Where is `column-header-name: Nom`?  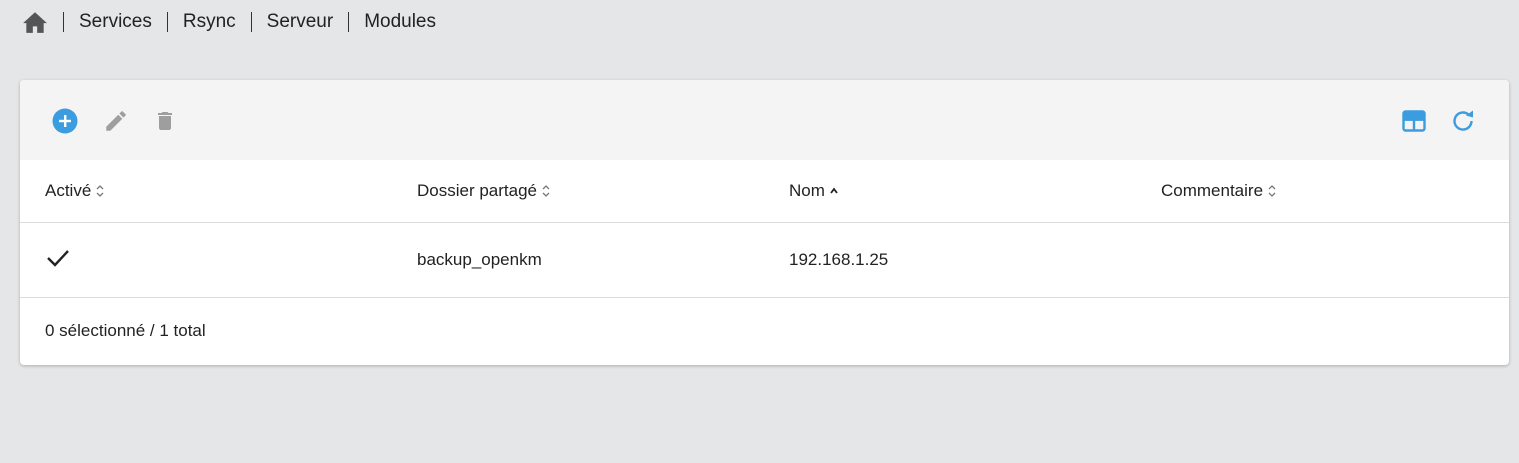
column-header-name: Nom is located at coordinates (950, 191).